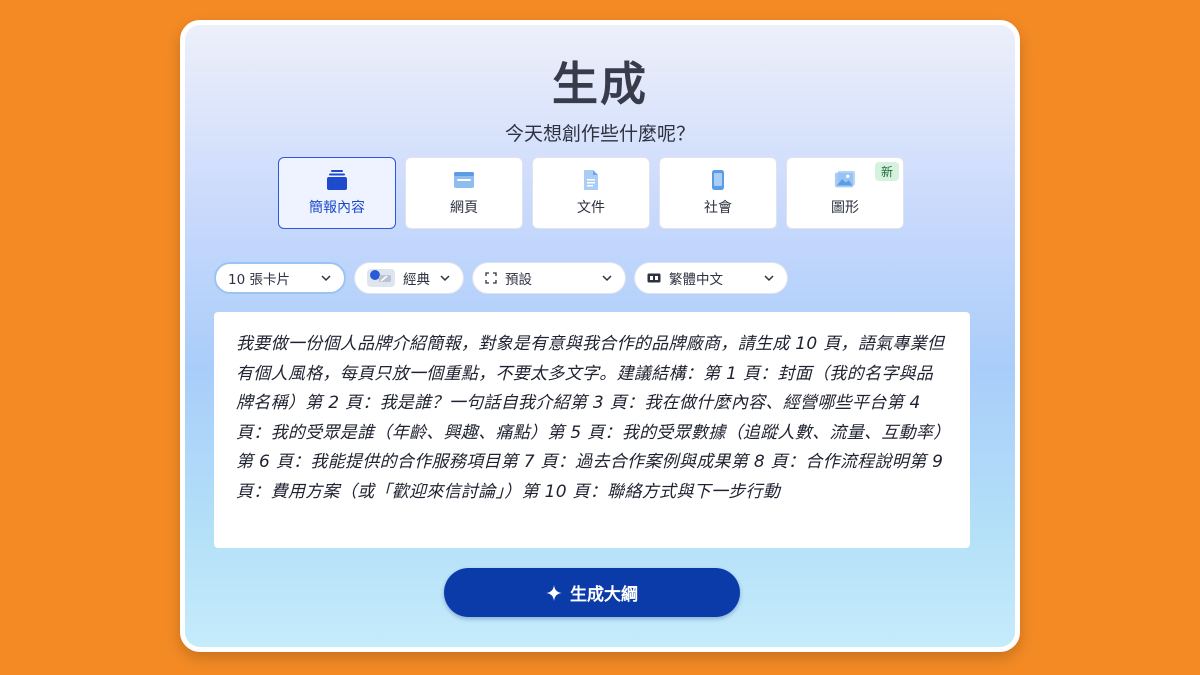 The height and width of the screenshot is (675, 1200). Describe the element at coordinates (599, 134) in the screenshot. I see `page-subtitle: 今天想創作些什麼呢？` at that location.